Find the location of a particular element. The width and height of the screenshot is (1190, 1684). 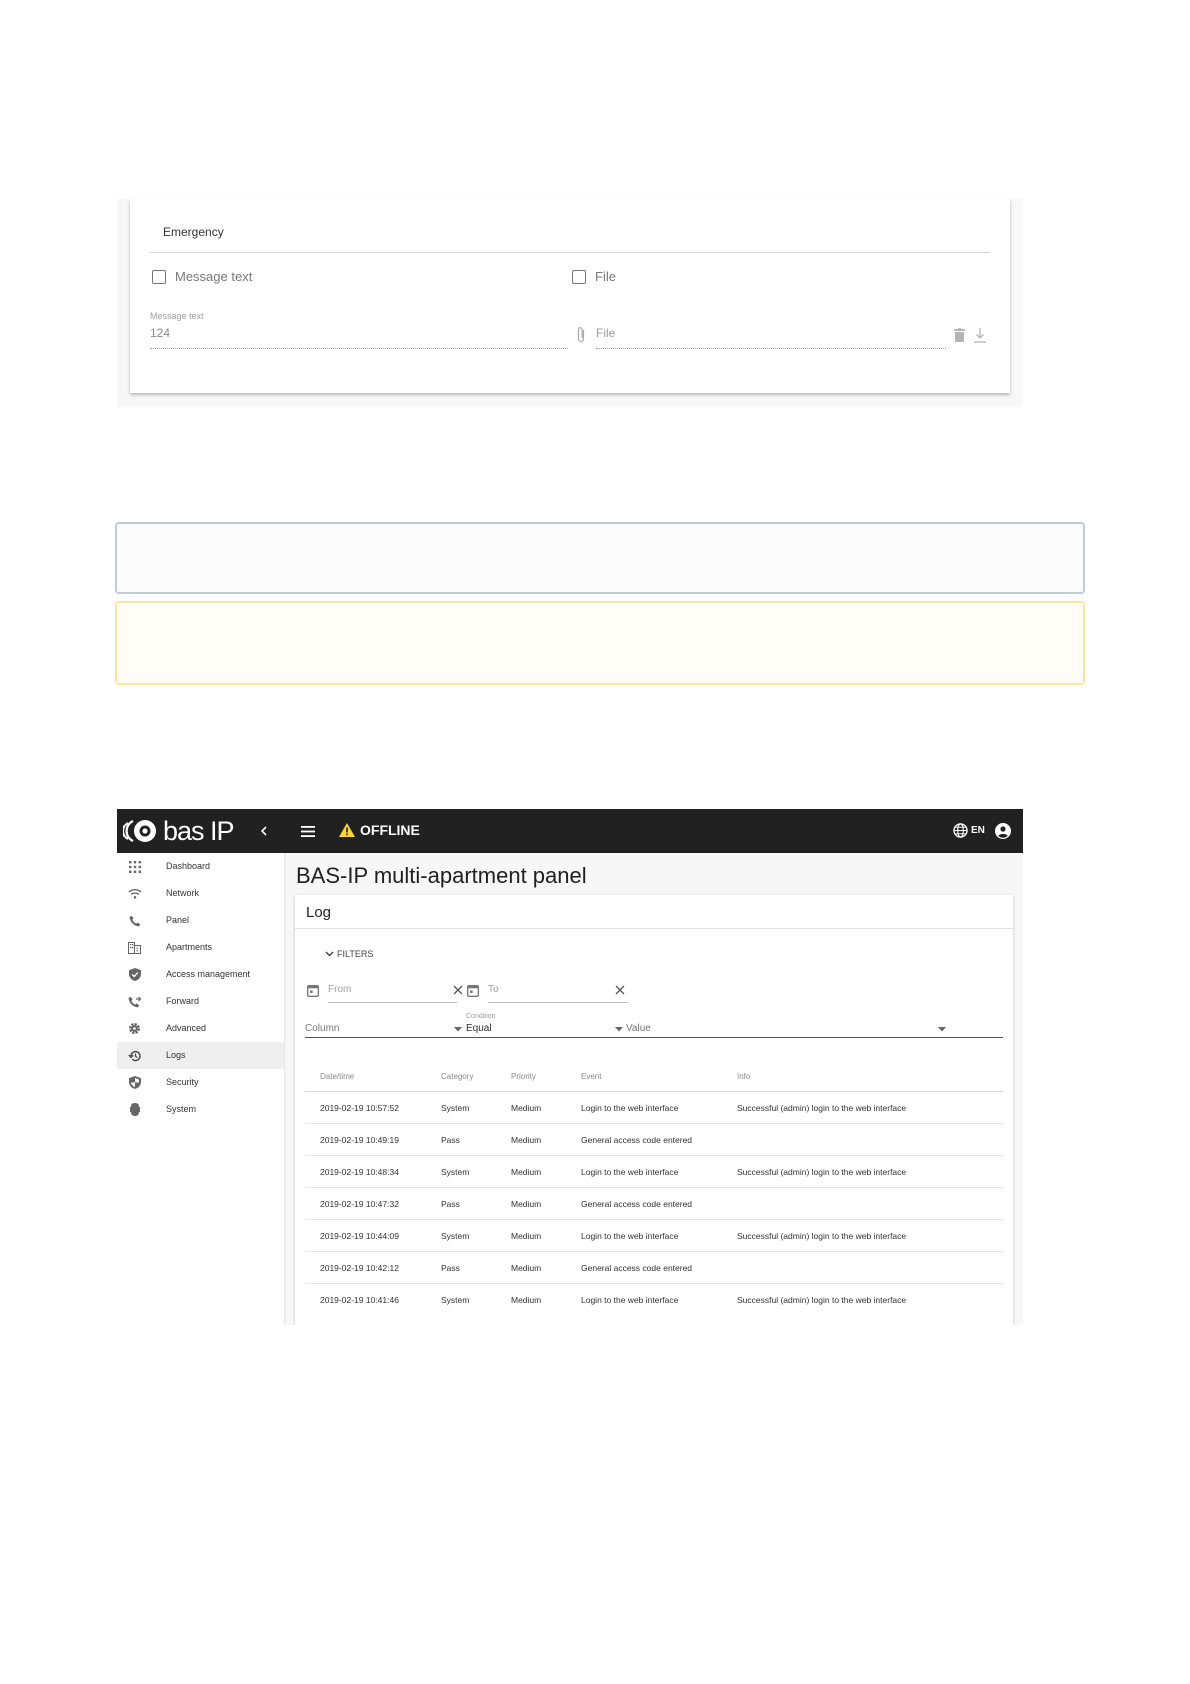

account-icon is located at coordinates (1003, 831).